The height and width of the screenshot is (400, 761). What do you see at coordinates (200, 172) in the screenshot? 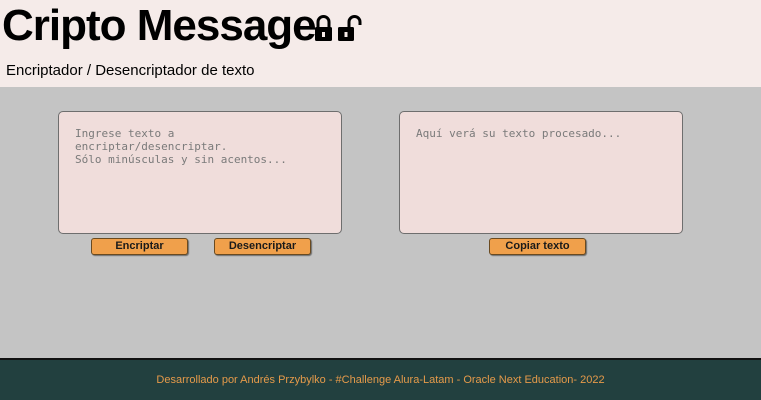
I see `input-textarea` at bounding box center [200, 172].